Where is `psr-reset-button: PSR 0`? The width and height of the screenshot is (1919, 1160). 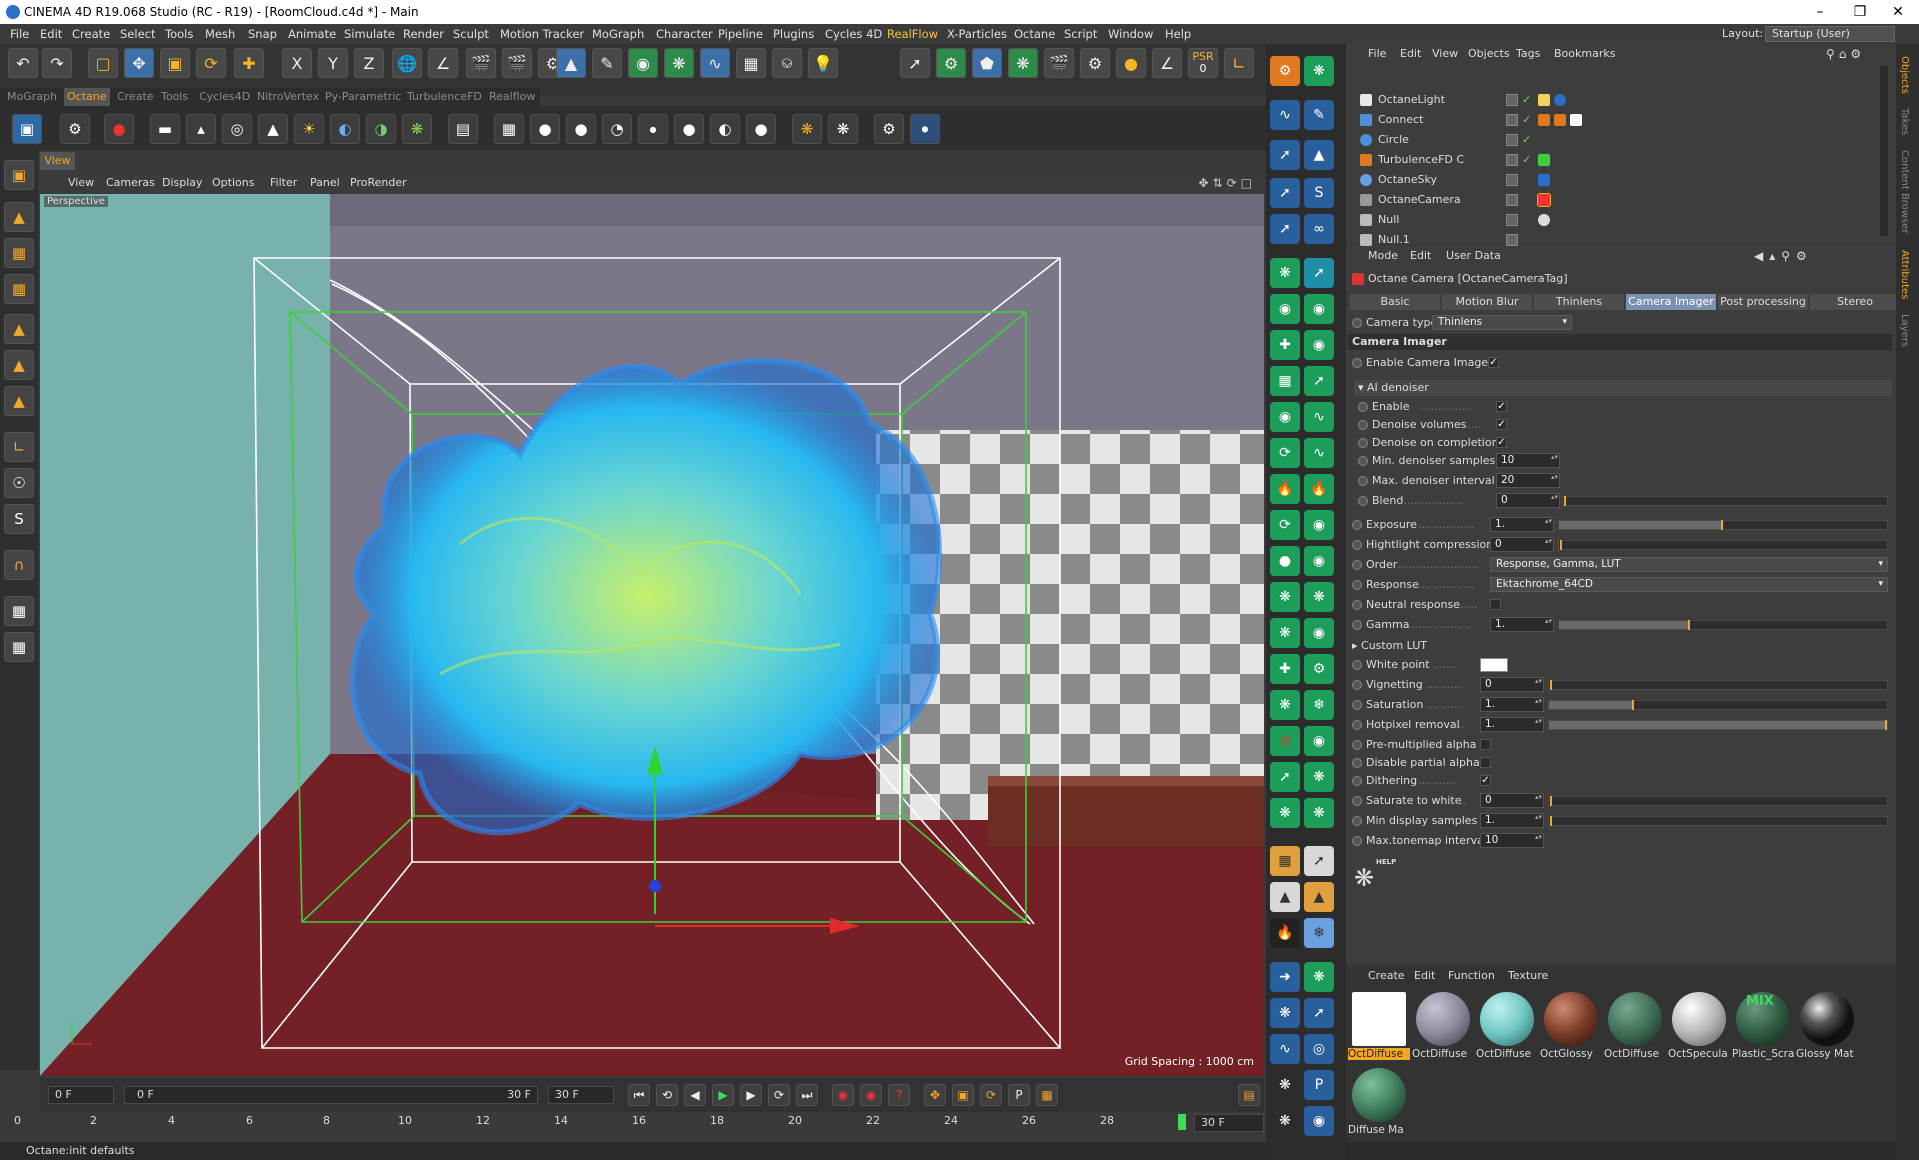
psr-reset-button: PSR 0 is located at coordinates (1203, 63).